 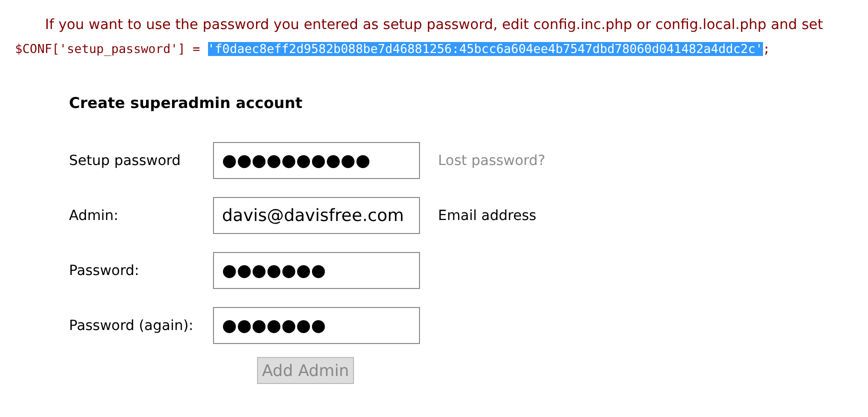 What do you see at coordinates (94, 216) in the screenshot?
I see `field-label: Admin:` at bounding box center [94, 216].